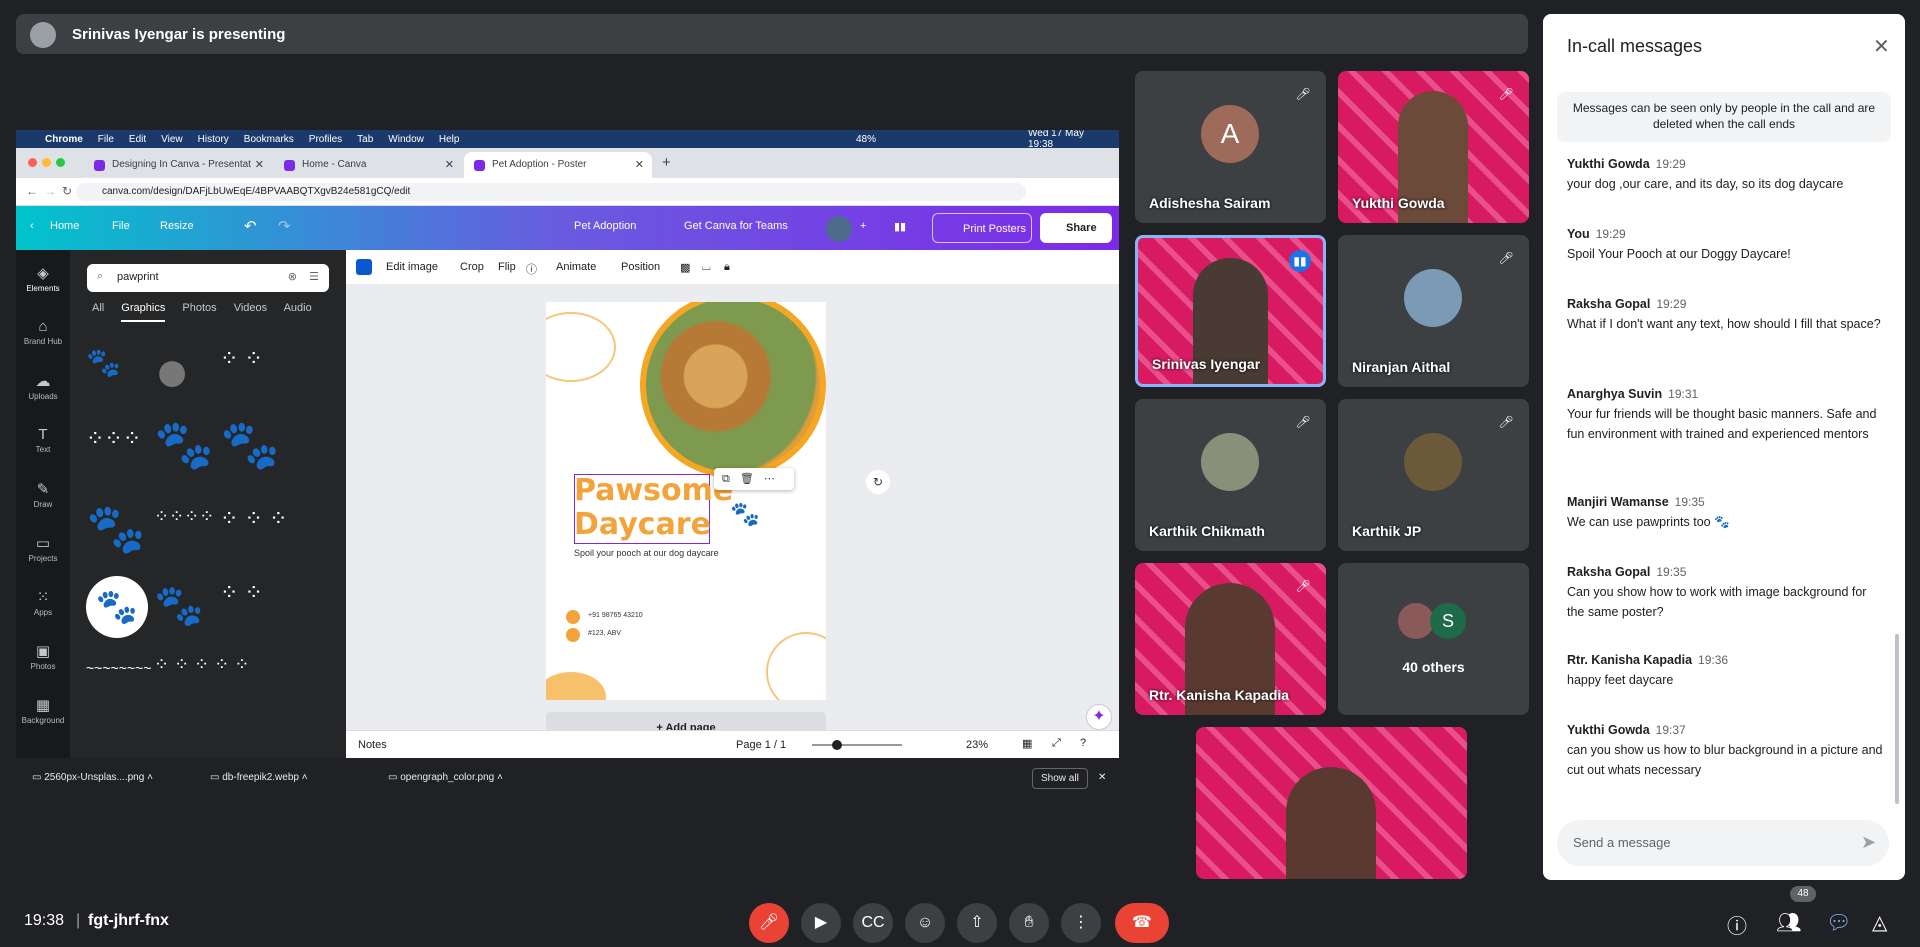 This screenshot has width=1920, height=947. I want to click on get-canva-teams-button: Get Canva for Teams, so click(736, 226).